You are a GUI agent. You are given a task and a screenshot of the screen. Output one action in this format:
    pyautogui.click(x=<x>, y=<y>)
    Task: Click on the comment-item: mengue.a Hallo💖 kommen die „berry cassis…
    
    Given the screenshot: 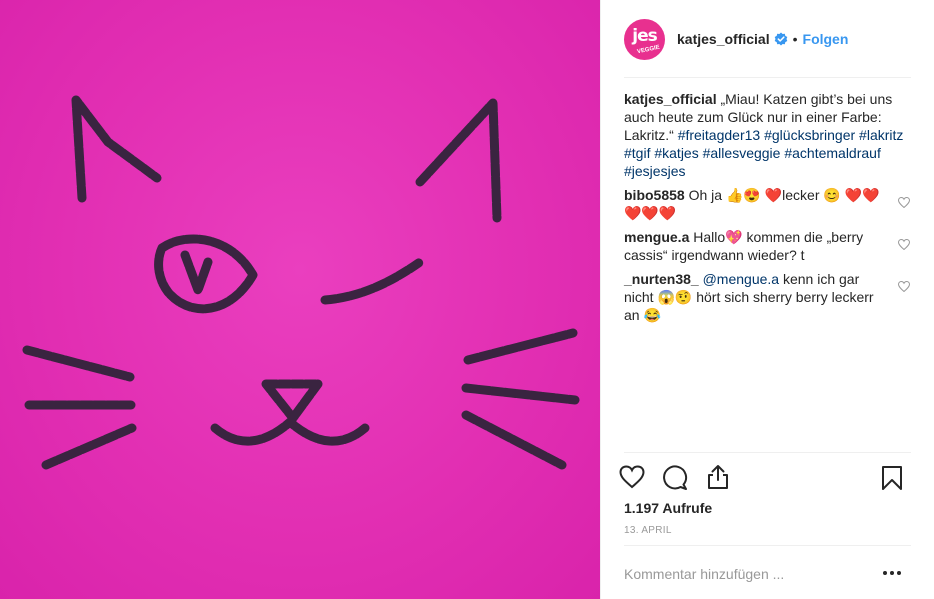 What is the action you would take?
    pyautogui.click(x=769, y=246)
    